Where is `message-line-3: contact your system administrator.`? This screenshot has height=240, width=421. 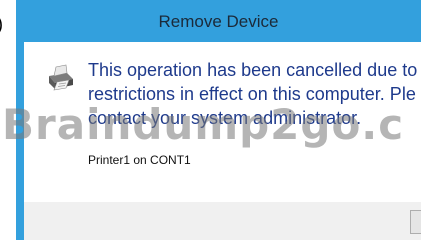 message-line-3: contact your system administrator. is located at coordinates (225, 118).